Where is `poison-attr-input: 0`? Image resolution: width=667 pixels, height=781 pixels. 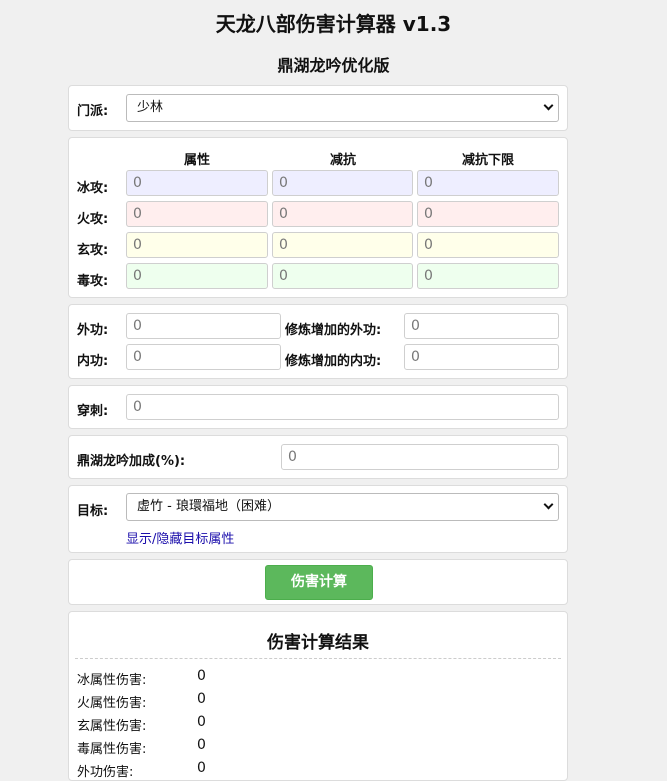
poison-attr-input: 0 is located at coordinates (197, 276).